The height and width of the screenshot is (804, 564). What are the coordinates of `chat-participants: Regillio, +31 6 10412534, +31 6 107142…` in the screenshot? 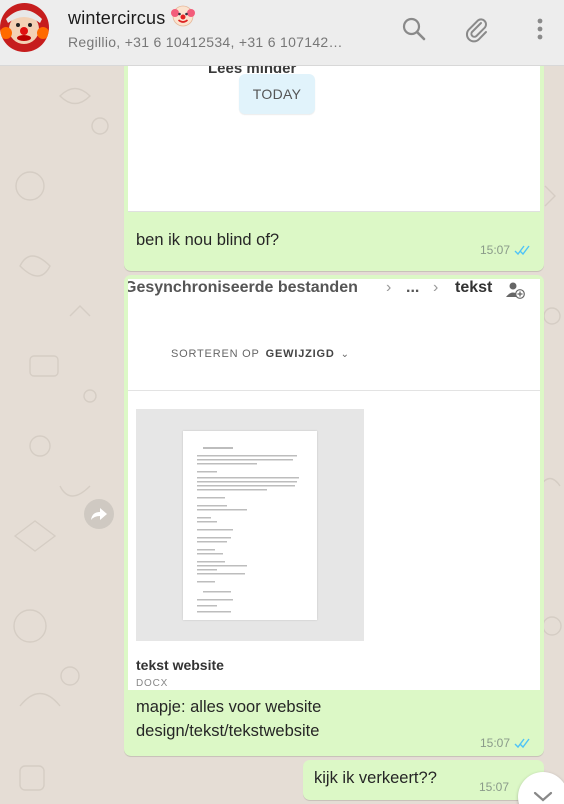 It's located at (205, 42).